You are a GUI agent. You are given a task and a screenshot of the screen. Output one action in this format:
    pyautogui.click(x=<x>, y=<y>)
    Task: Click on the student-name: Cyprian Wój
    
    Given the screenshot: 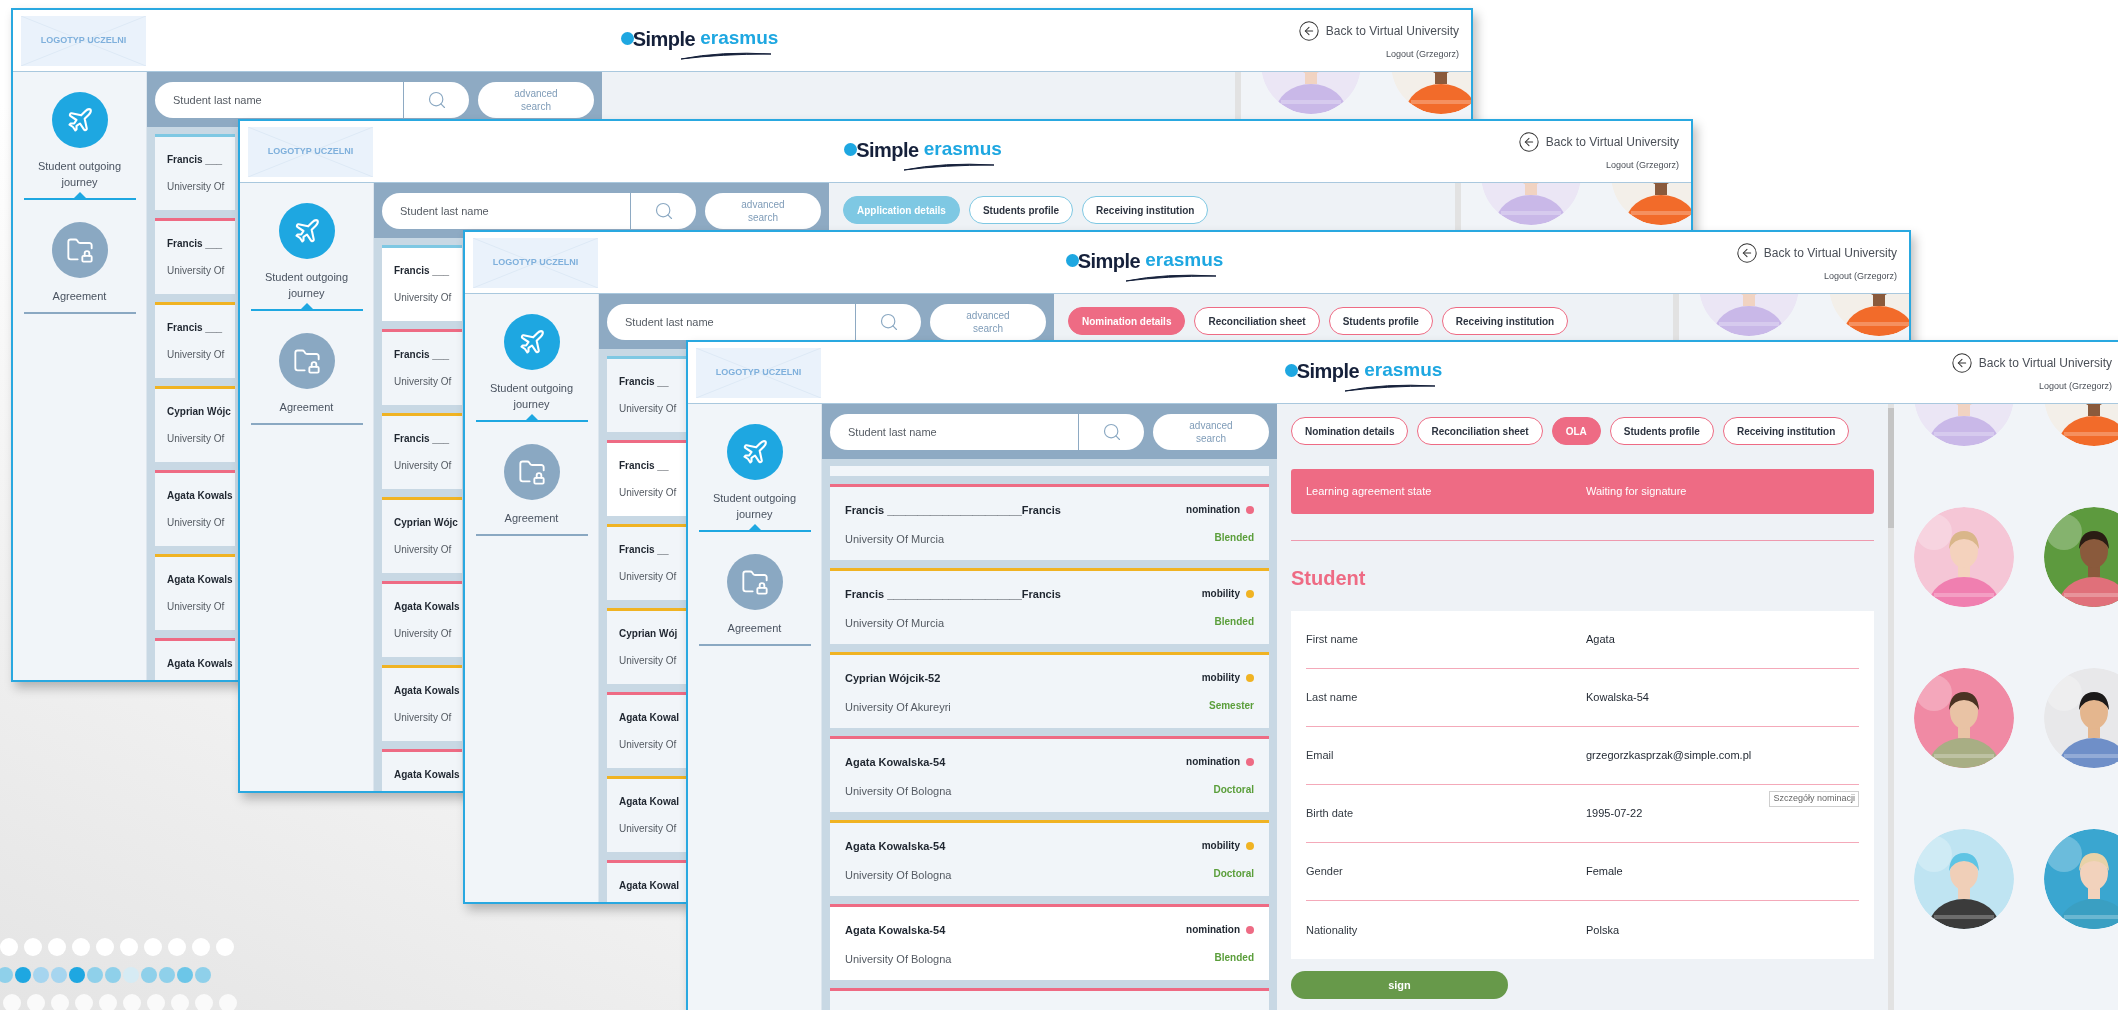 What is the action you would take?
    pyautogui.click(x=648, y=634)
    